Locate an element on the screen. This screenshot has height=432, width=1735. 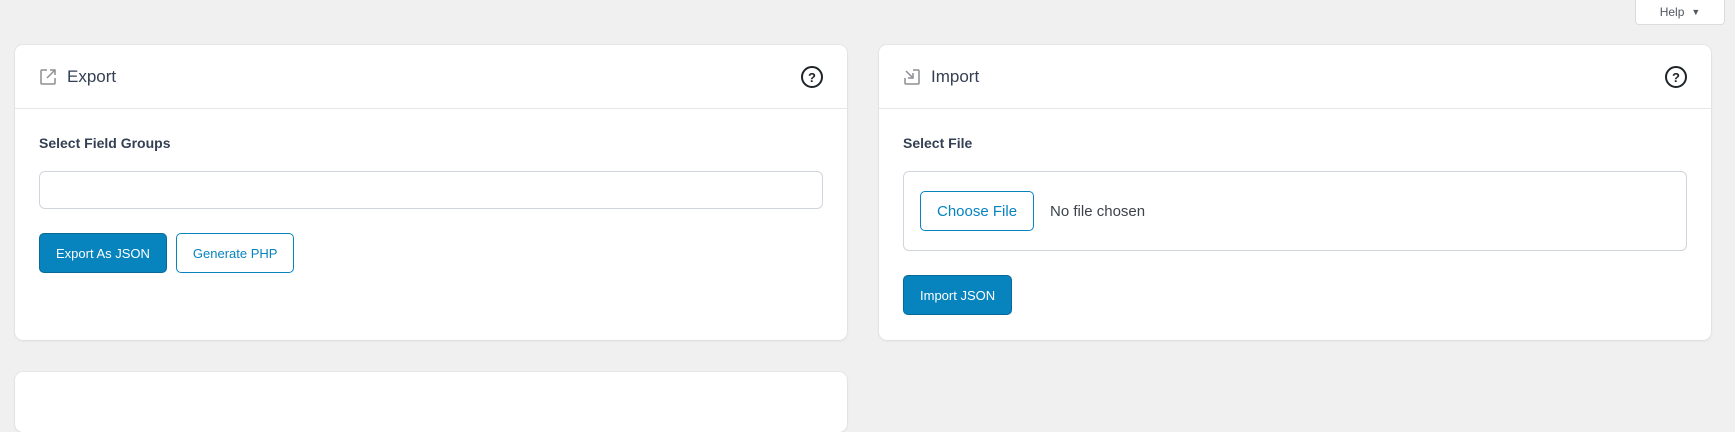
field-groups-select is located at coordinates (431, 190).